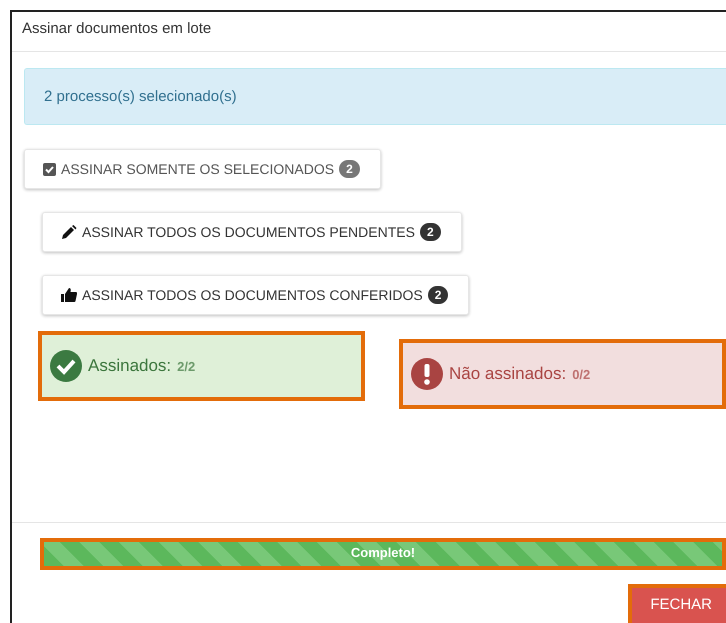 This screenshot has width=726, height=623. What do you see at coordinates (507, 374) in the screenshot?
I see `result-label: Não assinados:` at bounding box center [507, 374].